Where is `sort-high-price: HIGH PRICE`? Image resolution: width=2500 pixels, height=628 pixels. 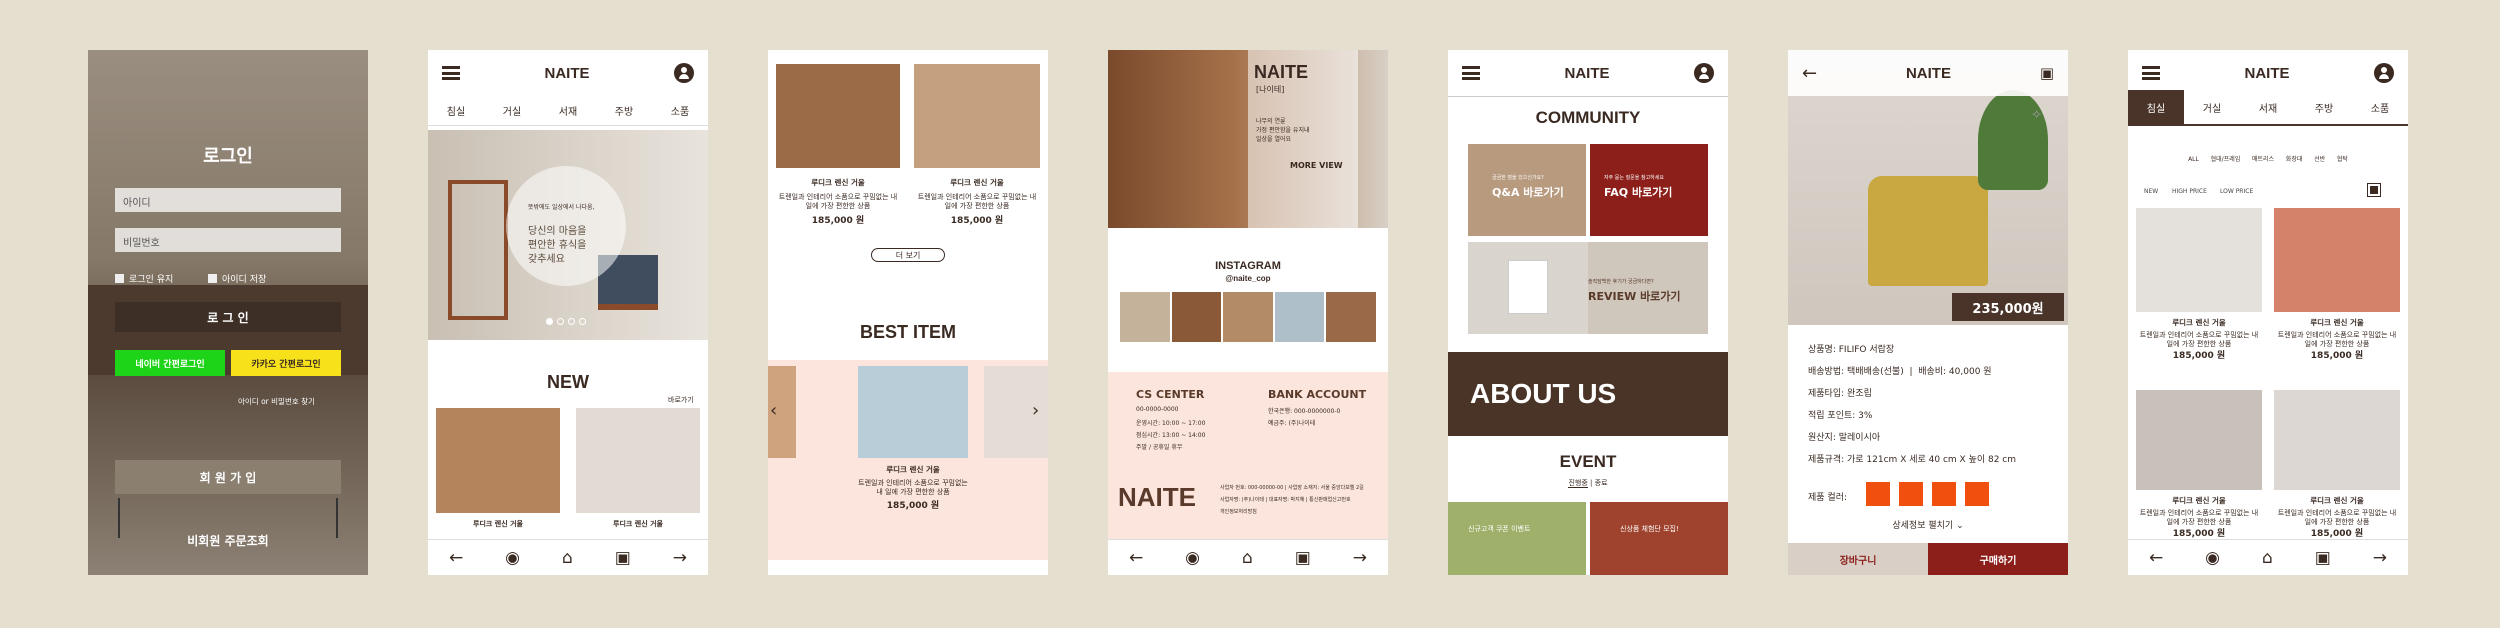 sort-high-price: HIGH PRICE is located at coordinates (2189, 191).